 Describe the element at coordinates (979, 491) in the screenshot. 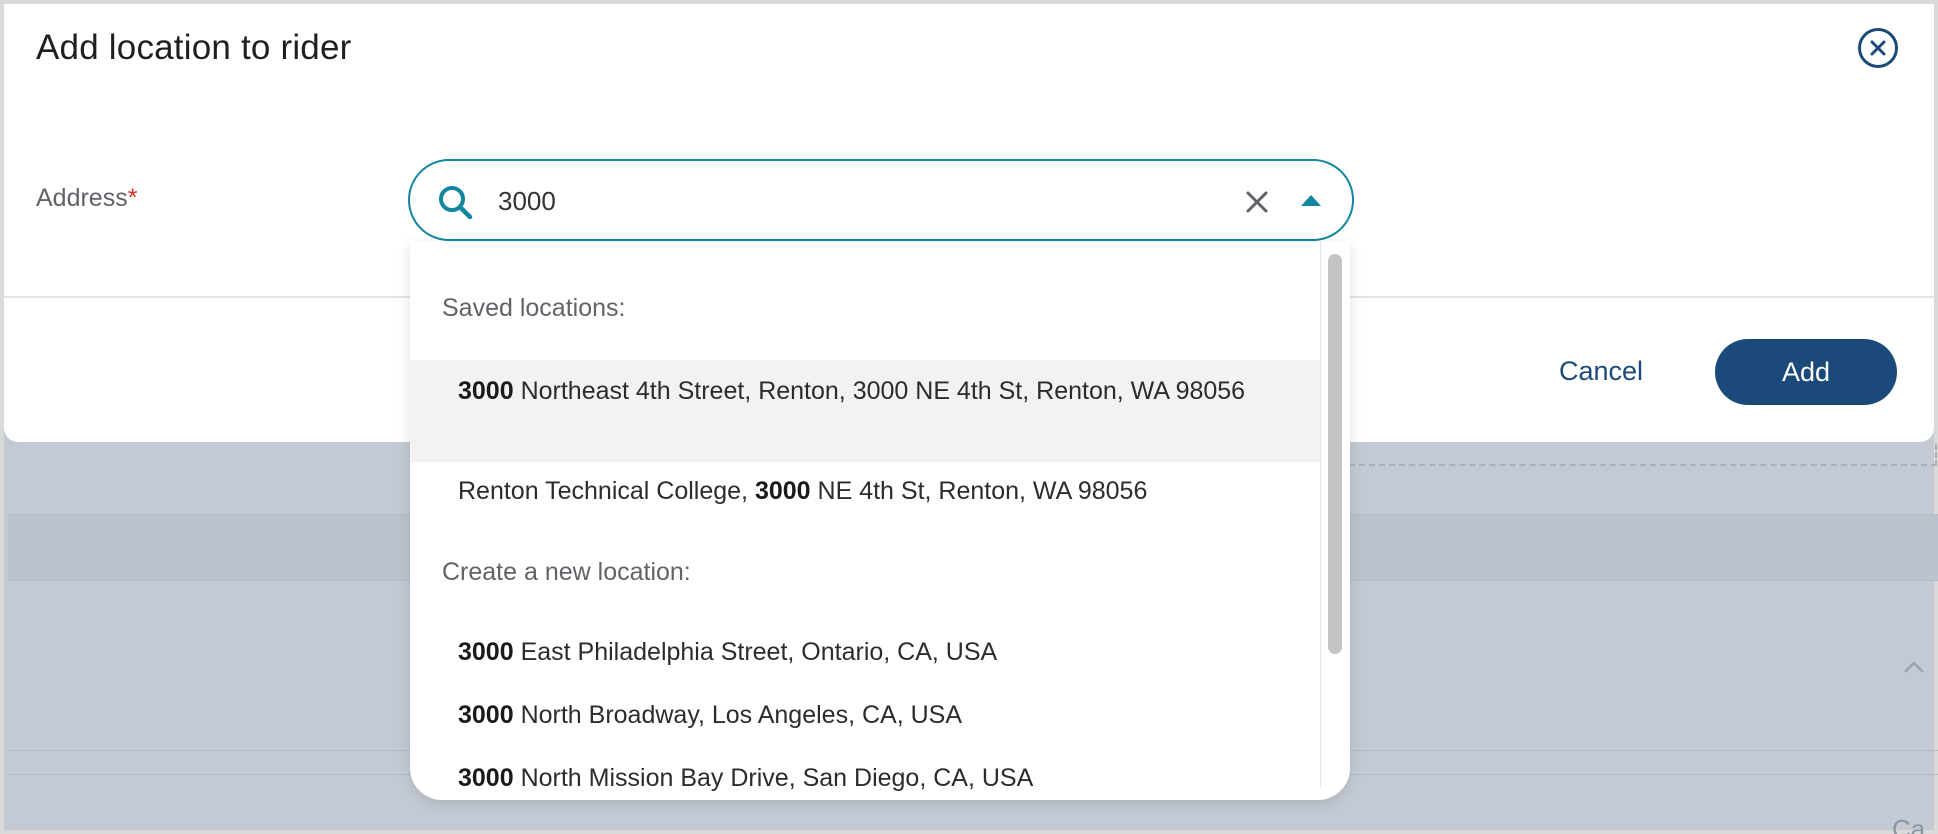

I see `item-text: NE 4th St, Renton, WA 98056` at that location.